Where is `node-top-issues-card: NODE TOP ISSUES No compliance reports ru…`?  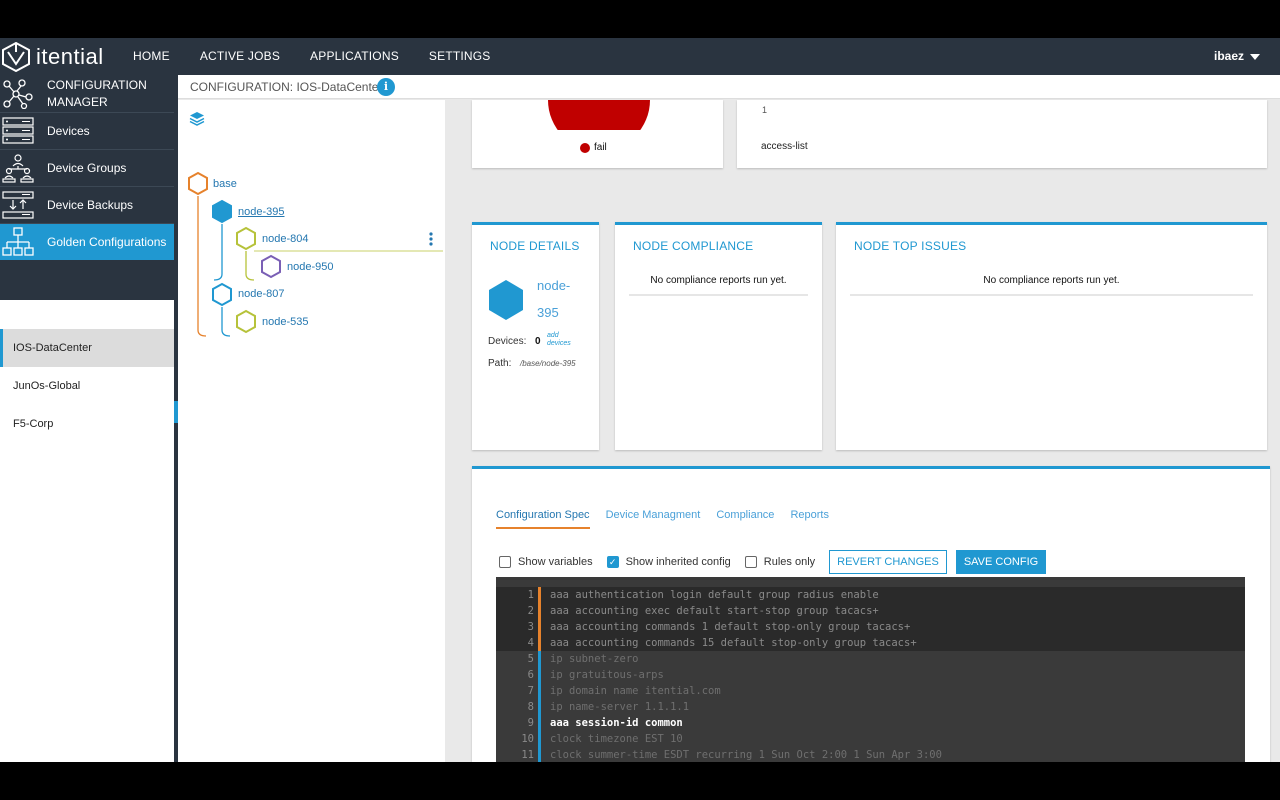
node-top-issues-card: NODE TOP ISSUES No compliance reports ru… is located at coordinates (1051, 336).